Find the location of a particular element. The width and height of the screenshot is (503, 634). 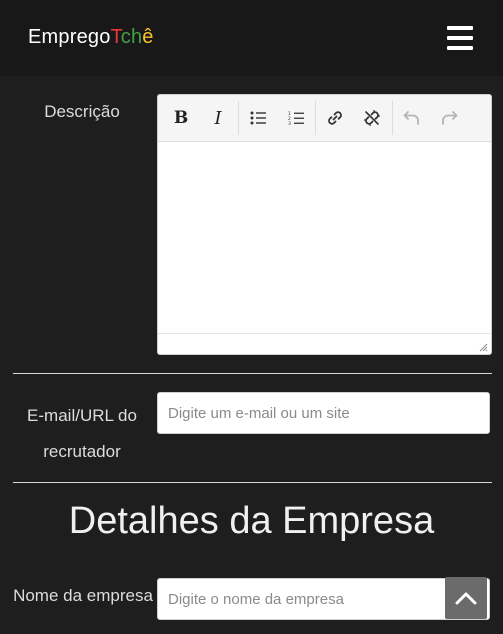

redo-button is located at coordinates (449, 118).